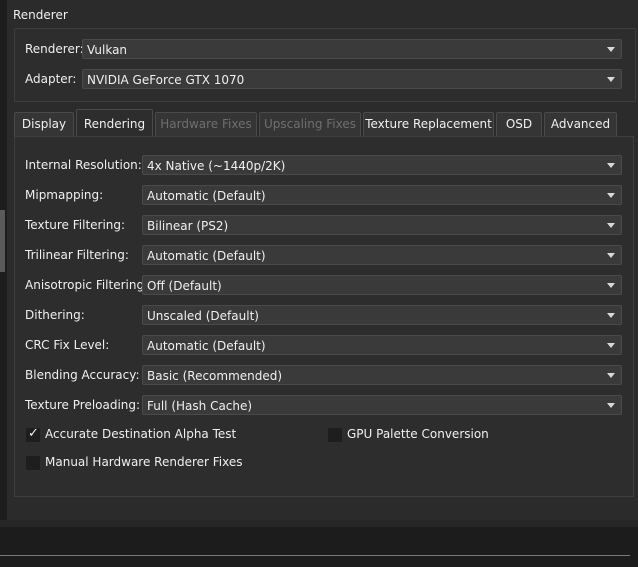  I want to click on setting-row-trilinear-filtering: Trilinear Filtering: Automatic (Default), so click(325, 256).